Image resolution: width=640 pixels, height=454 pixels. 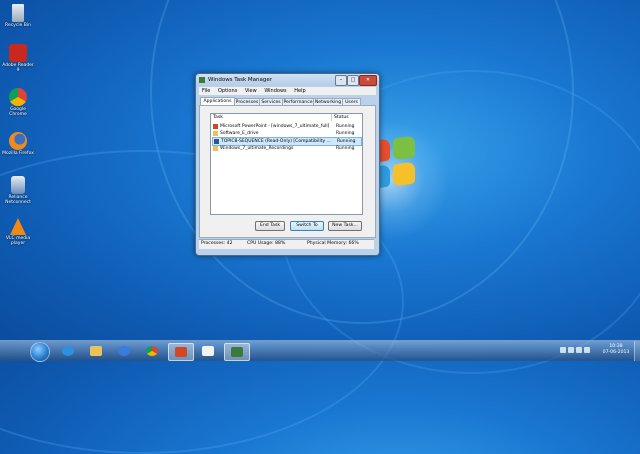 What do you see at coordinates (227, 91) in the screenshot?
I see `menu-options: Options` at bounding box center [227, 91].